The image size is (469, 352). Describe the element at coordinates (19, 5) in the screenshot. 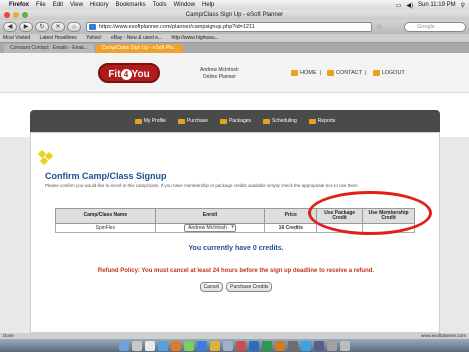

I see `menu-app-name: Firefox` at that location.